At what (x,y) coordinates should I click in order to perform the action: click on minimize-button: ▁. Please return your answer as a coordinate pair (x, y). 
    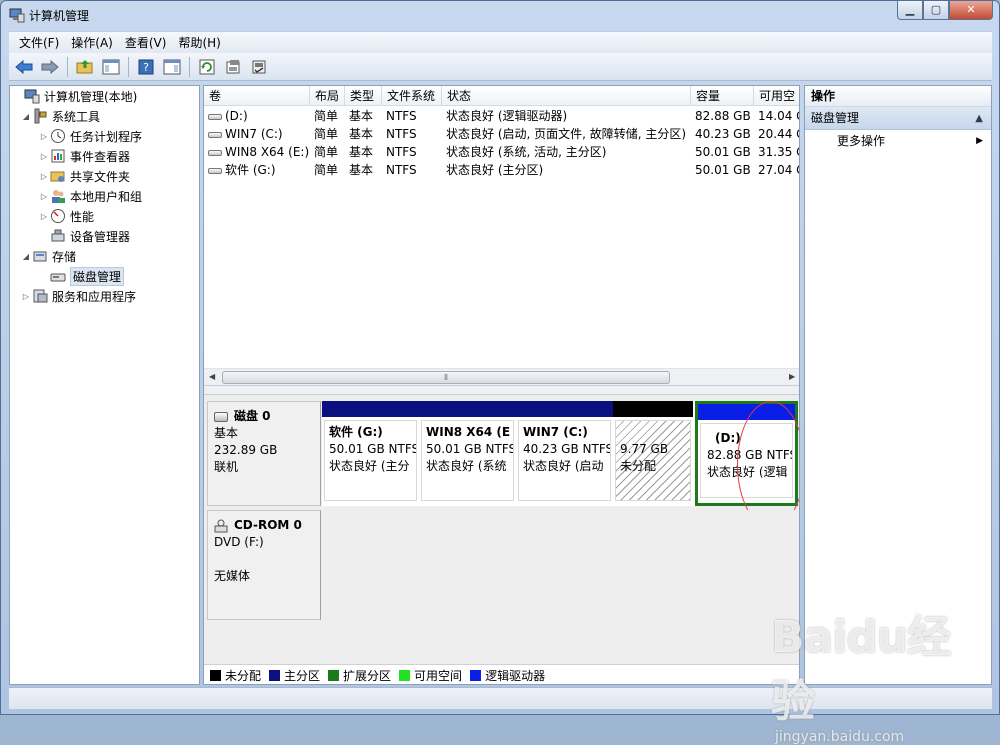
    Looking at the image, I should click on (910, 10).